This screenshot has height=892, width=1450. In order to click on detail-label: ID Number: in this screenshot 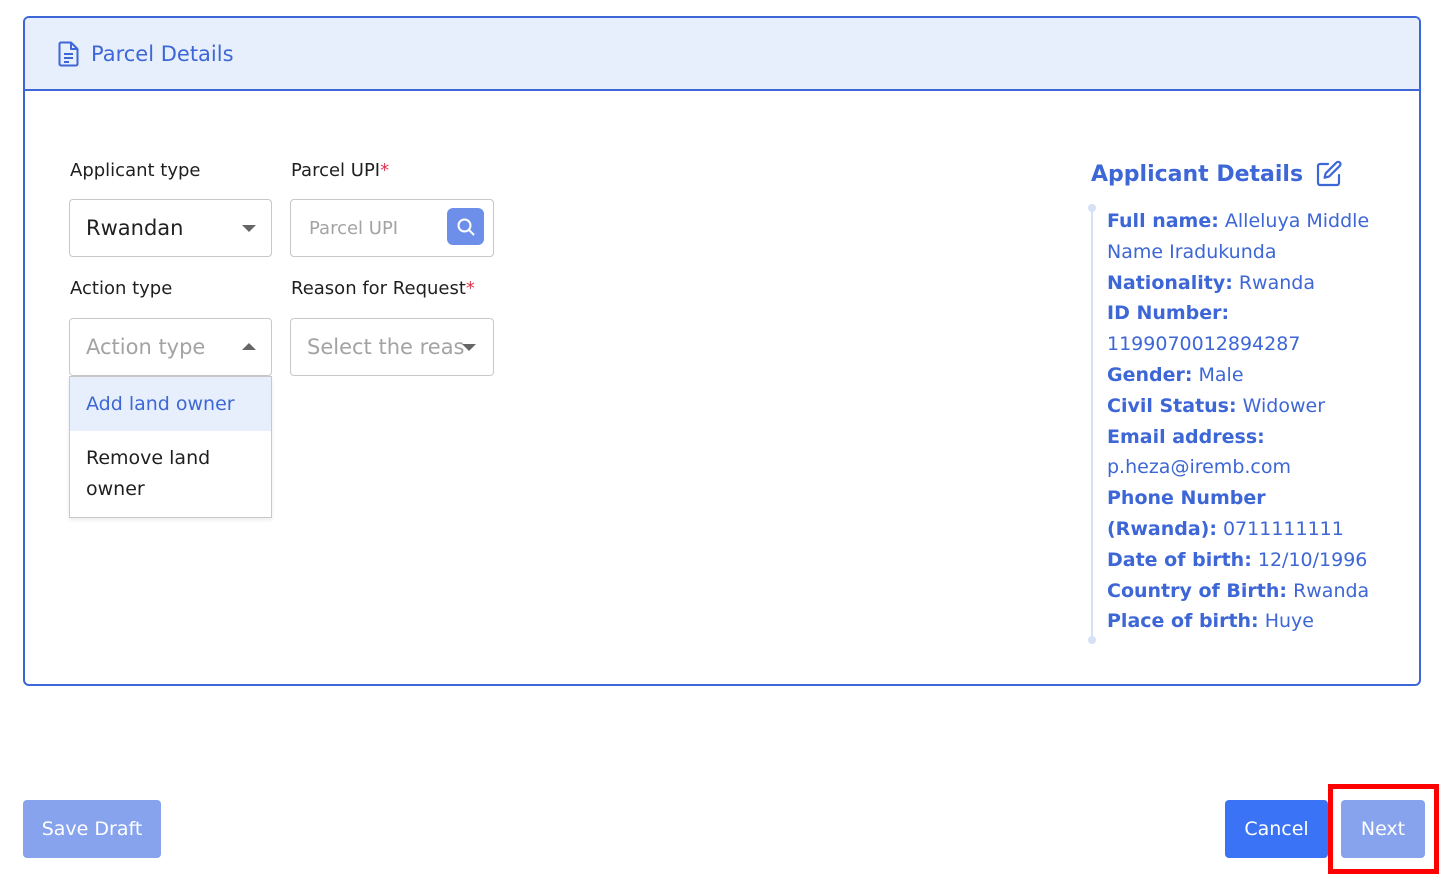, I will do `click(1168, 313)`.